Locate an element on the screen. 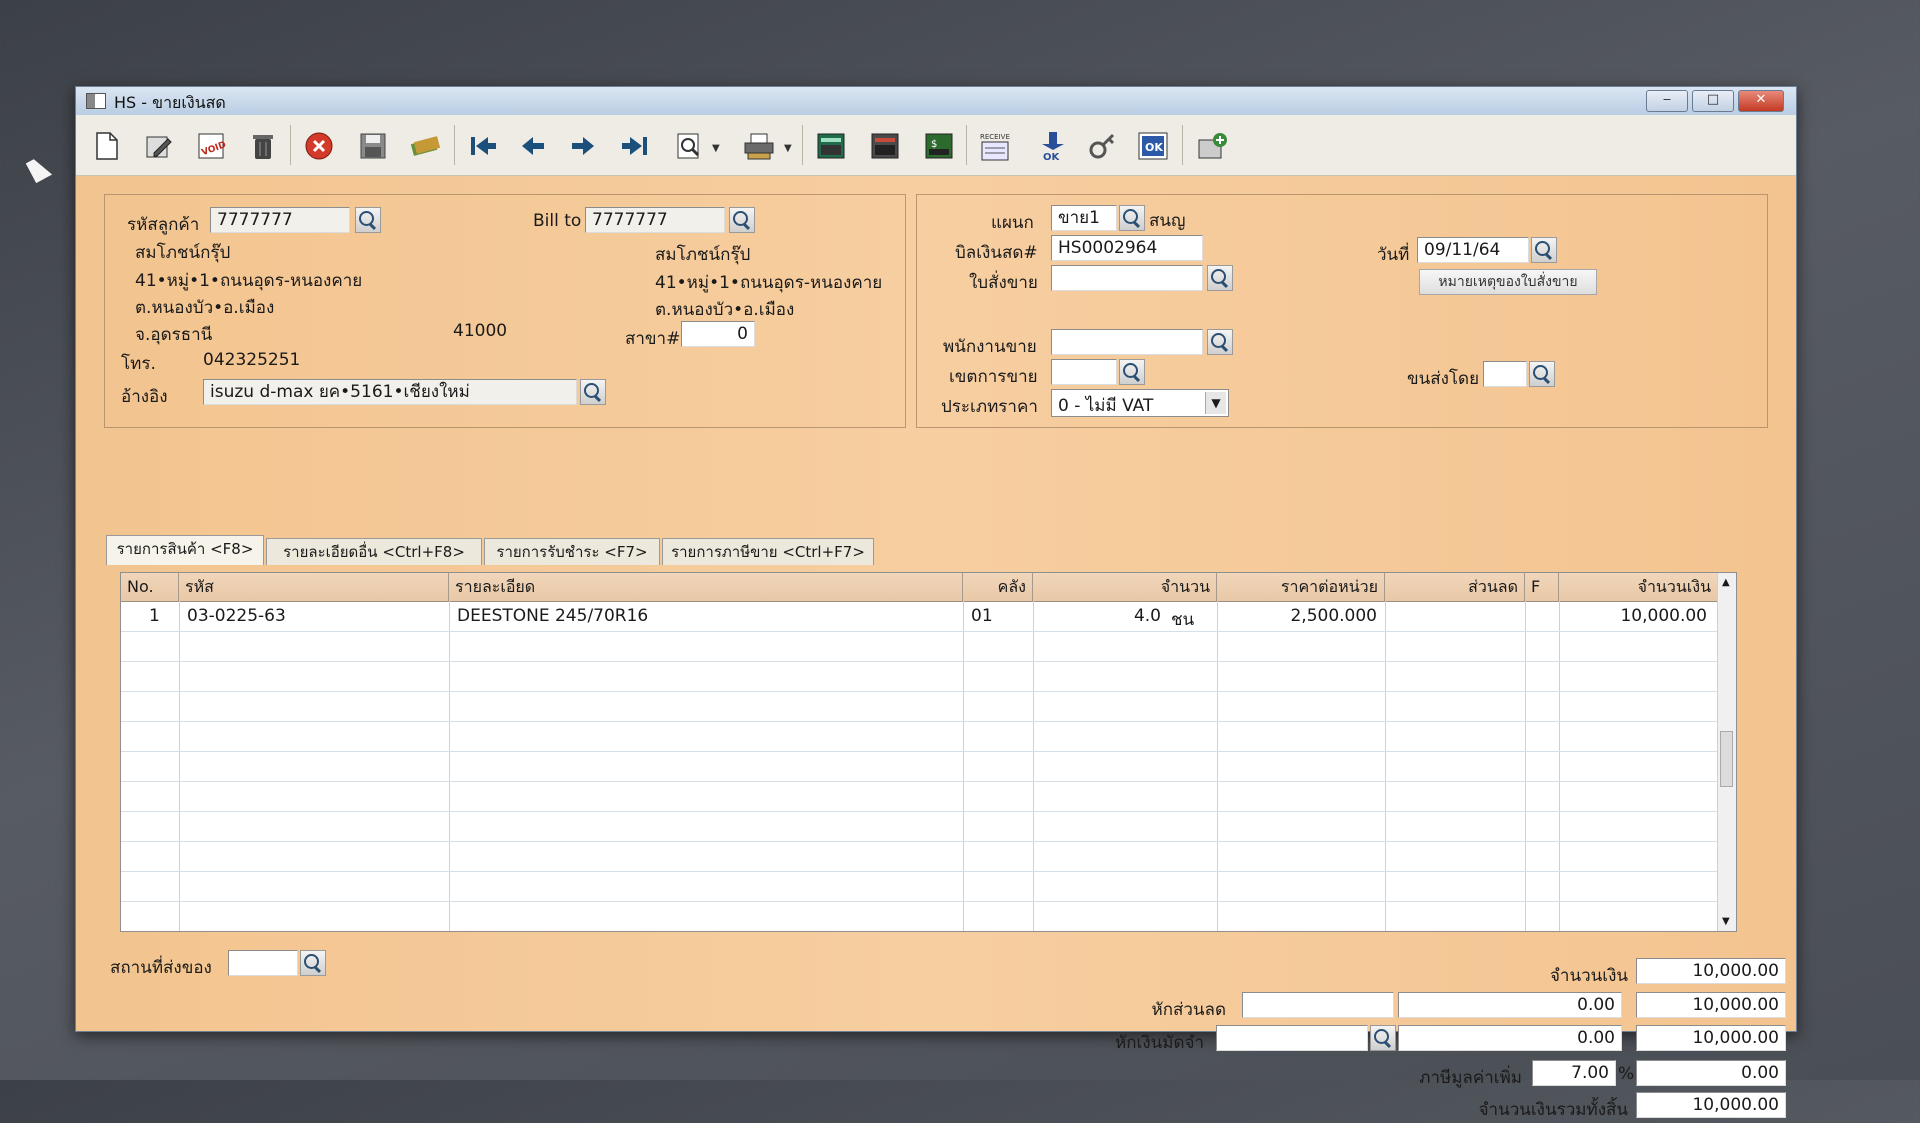 The width and height of the screenshot is (1920, 1123). vat-rate-field: 7.00 is located at coordinates (1574, 1073).